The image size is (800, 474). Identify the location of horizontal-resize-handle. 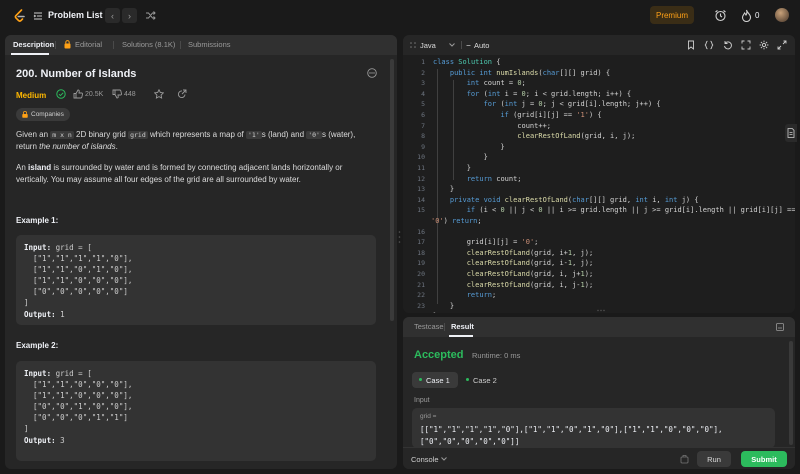
(601, 310).